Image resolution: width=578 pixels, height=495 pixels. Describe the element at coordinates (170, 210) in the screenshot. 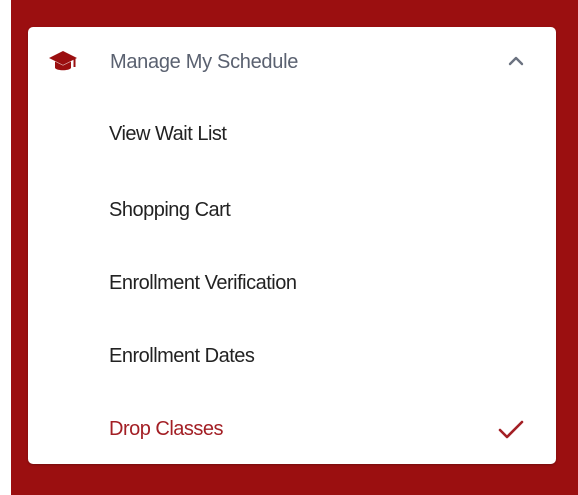

I see `menu-item-label: Shopping Cart` at that location.